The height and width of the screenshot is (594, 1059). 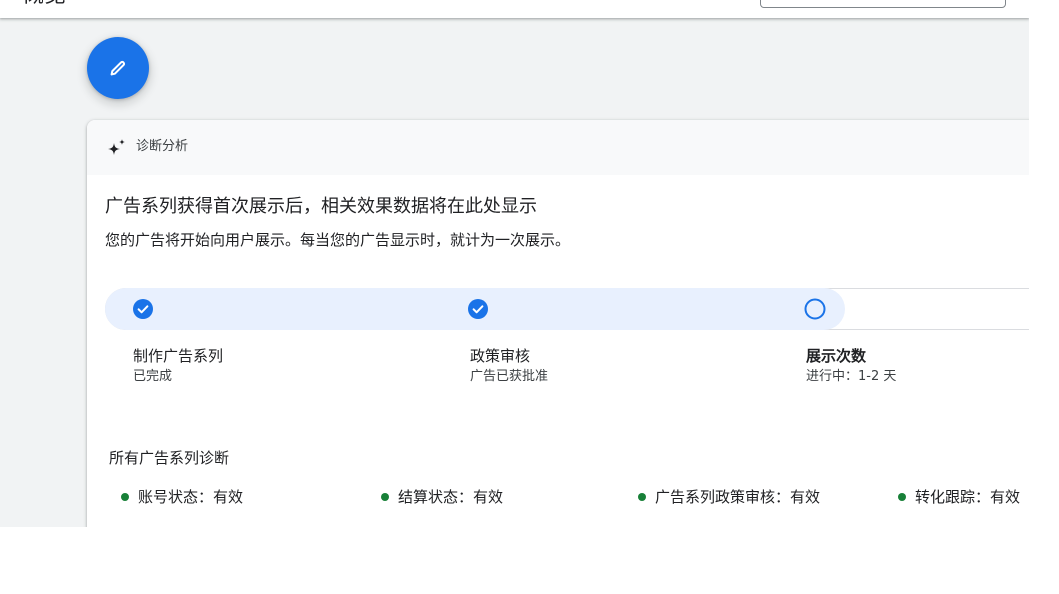 What do you see at coordinates (567, 309) in the screenshot?
I see `progress-tracker` at bounding box center [567, 309].